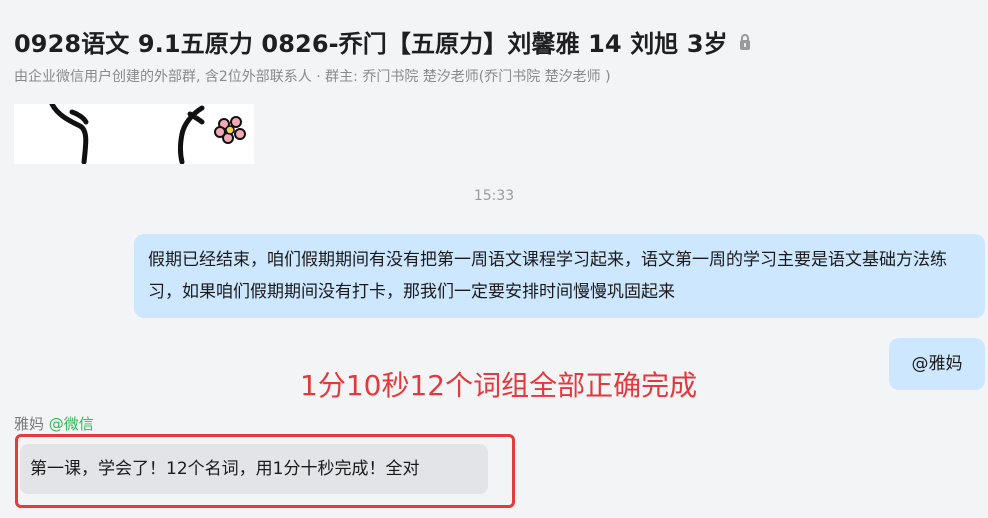 The height and width of the screenshot is (518, 988). I want to click on sender-name: 雅妈, so click(29, 424).